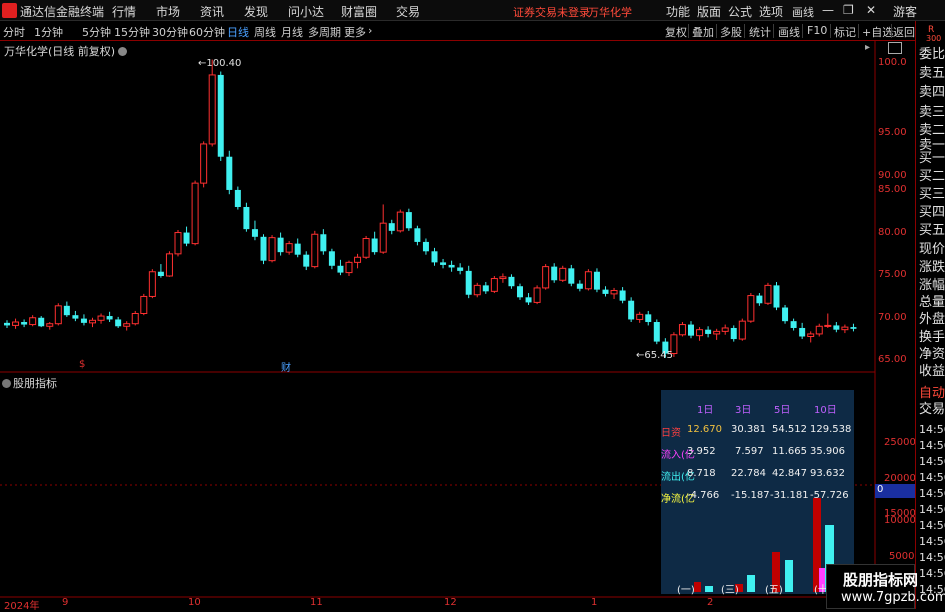 The image size is (945, 612). Describe the element at coordinates (845, 32) in the screenshot. I see `tool-mark: 标记` at that location.